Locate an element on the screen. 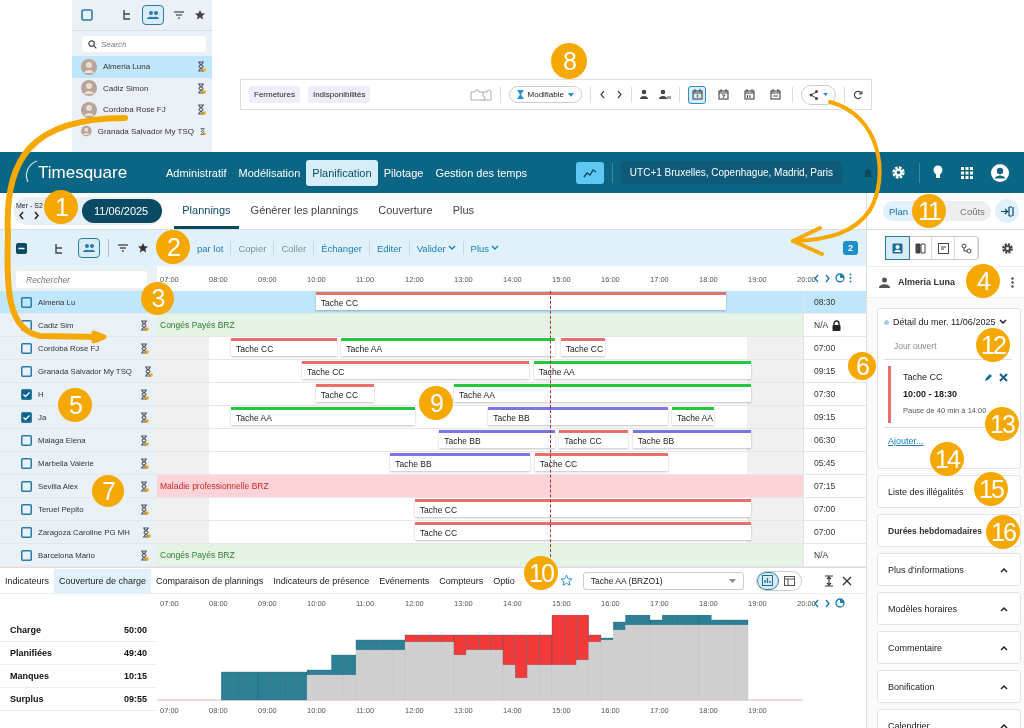 This screenshot has width=1024, height=728. view-tab: Plus is located at coordinates (463, 211).